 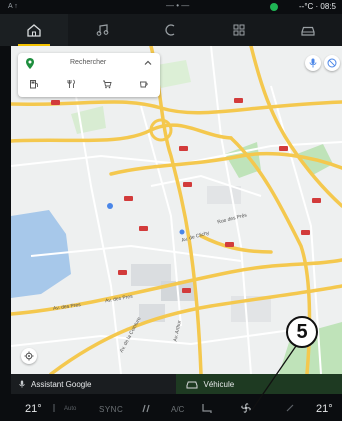 I want to click on status-temperature: --°C, so click(x=306, y=6).